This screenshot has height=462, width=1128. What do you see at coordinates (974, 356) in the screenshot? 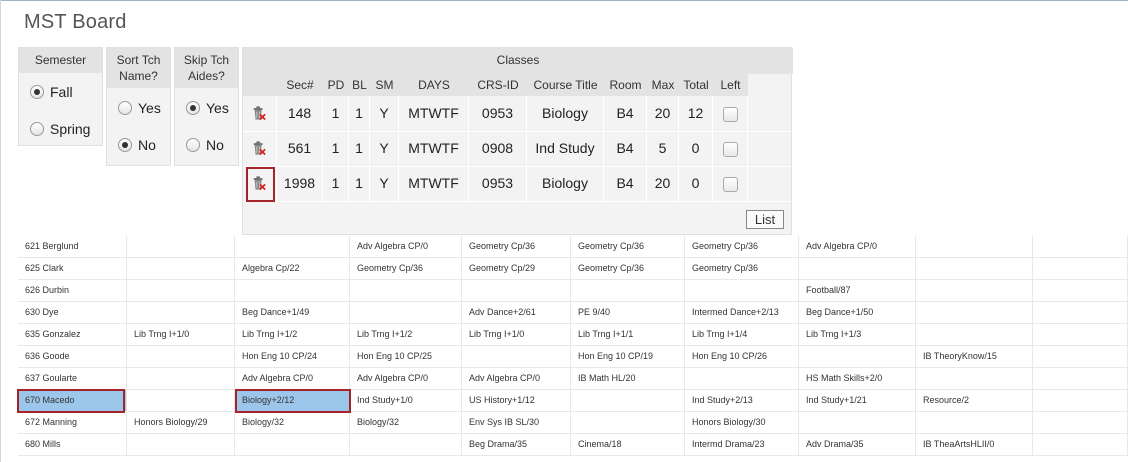
I see `period-cell: IB TheoryKnow/15` at bounding box center [974, 356].